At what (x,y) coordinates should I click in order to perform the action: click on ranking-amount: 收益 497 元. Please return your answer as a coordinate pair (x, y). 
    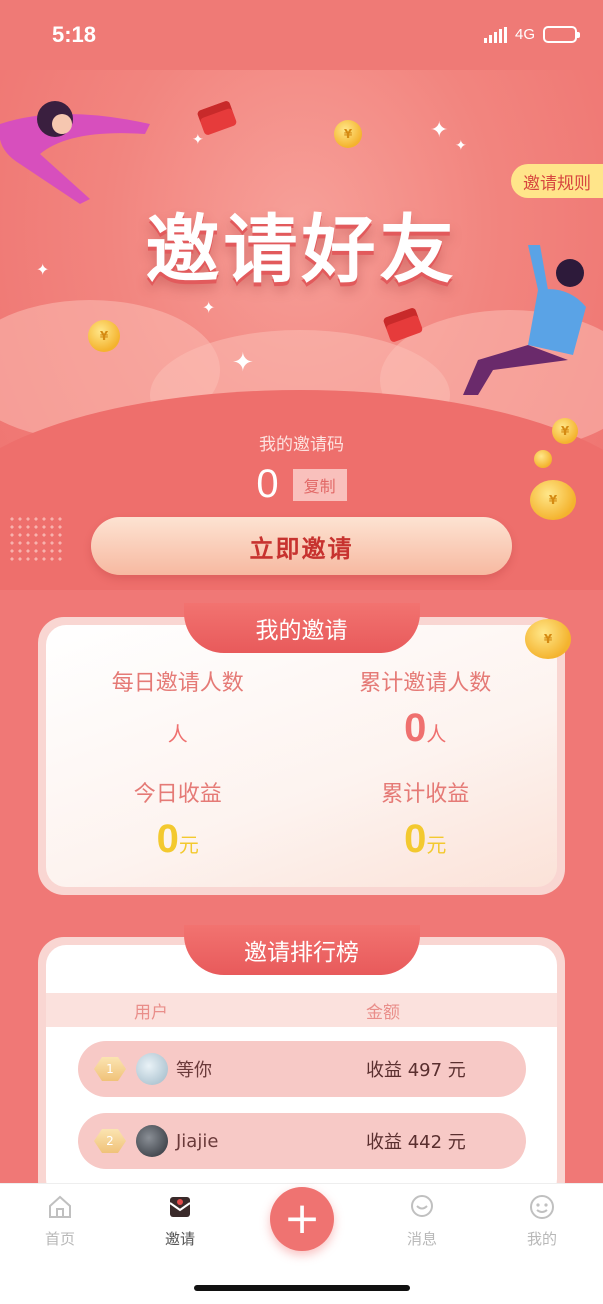
    Looking at the image, I should click on (416, 1070).